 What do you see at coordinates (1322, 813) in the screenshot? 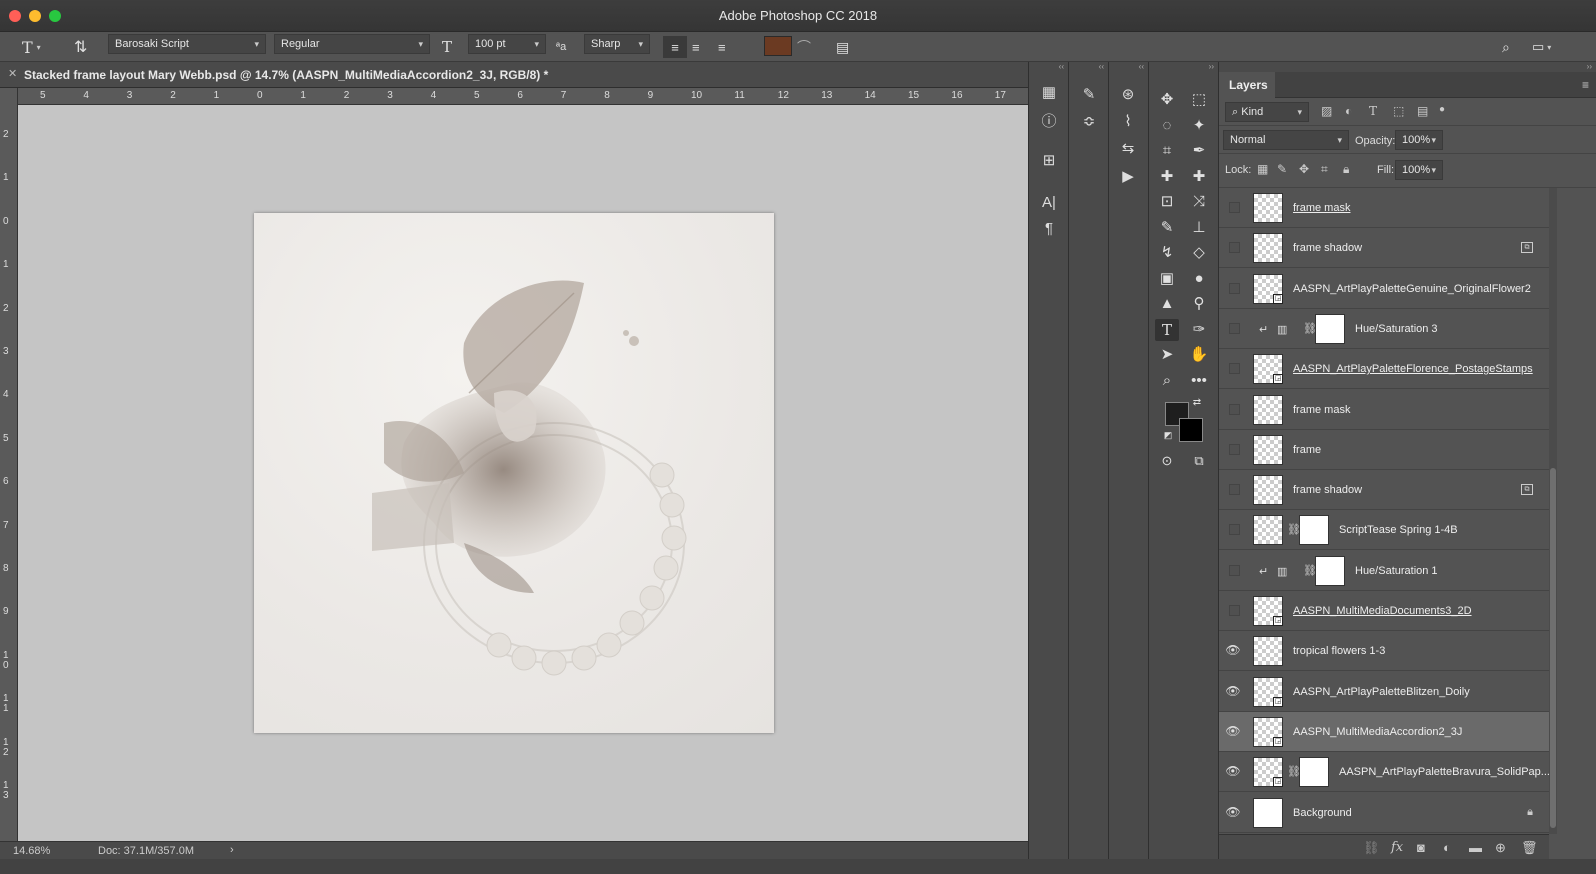
I see `layer-name: Background` at bounding box center [1322, 813].